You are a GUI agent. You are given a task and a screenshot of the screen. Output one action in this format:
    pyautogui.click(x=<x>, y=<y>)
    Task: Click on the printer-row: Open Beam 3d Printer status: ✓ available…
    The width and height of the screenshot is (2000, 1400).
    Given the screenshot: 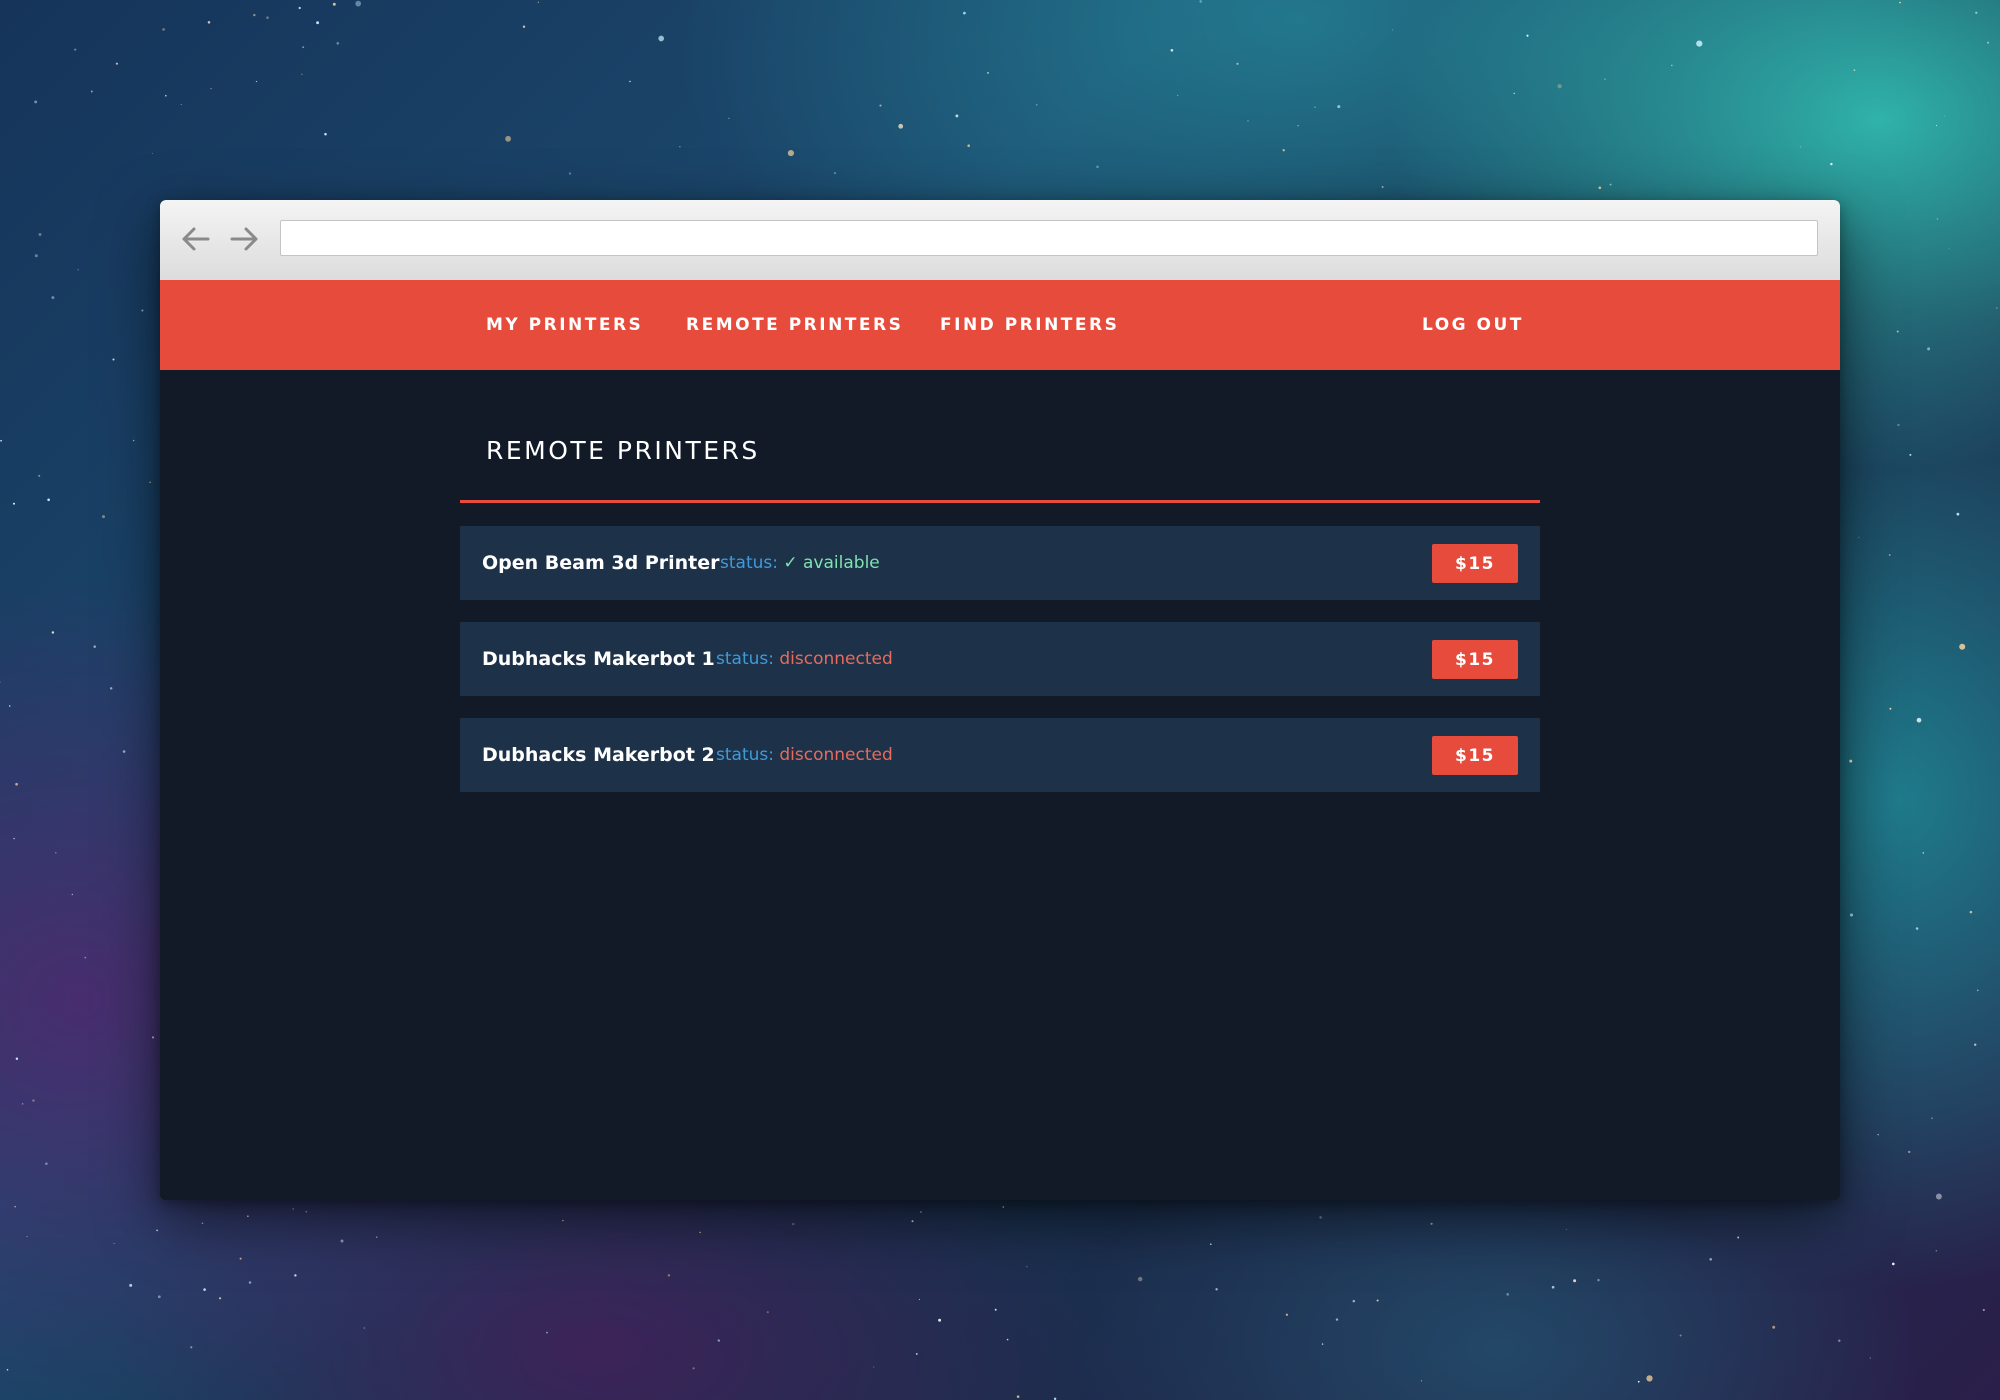 What is the action you would take?
    pyautogui.click(x=1000, y=563)
    